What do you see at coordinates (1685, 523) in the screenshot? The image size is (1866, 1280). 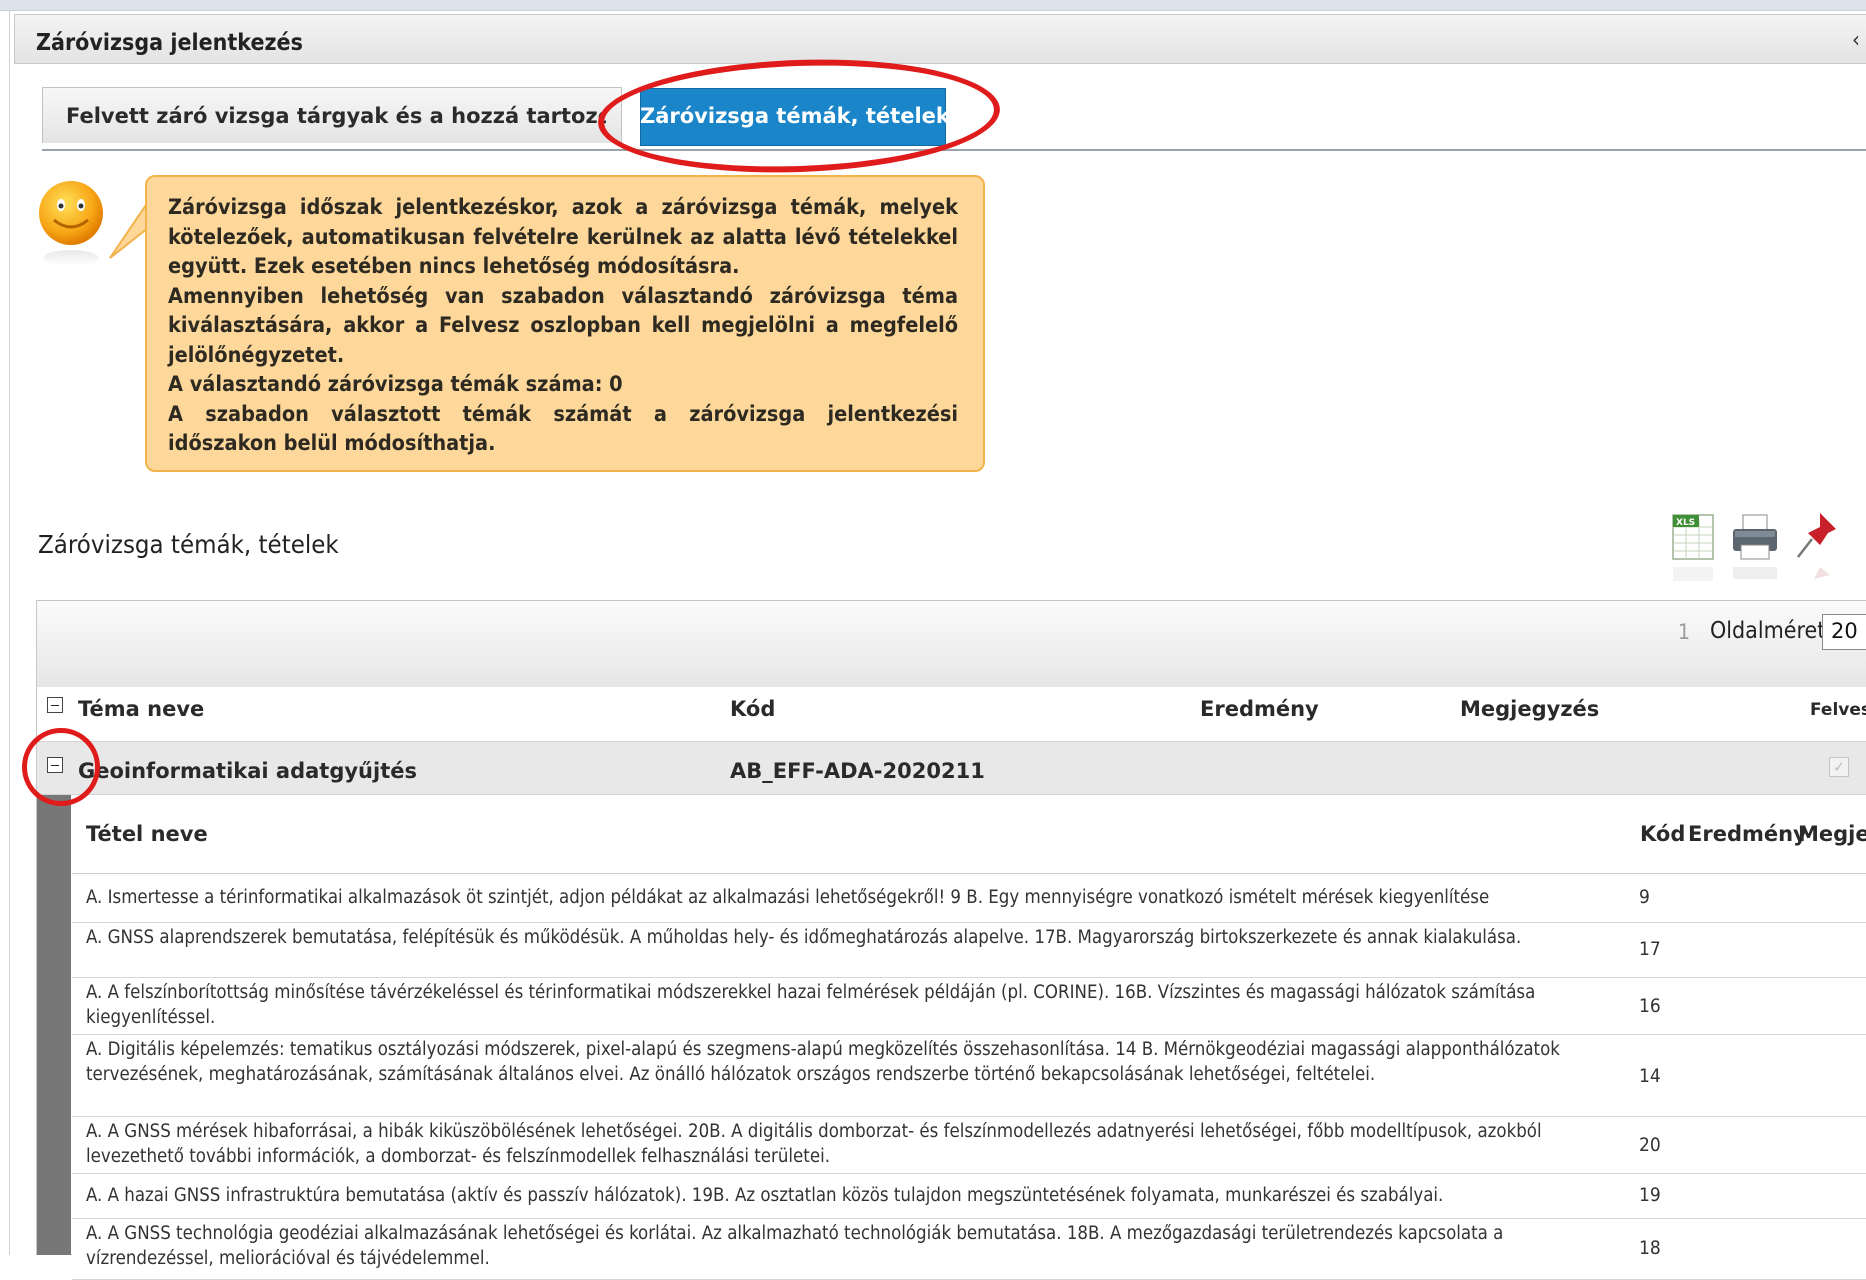 I see `svg-text: XLS` at bounding box center [1685, 523].